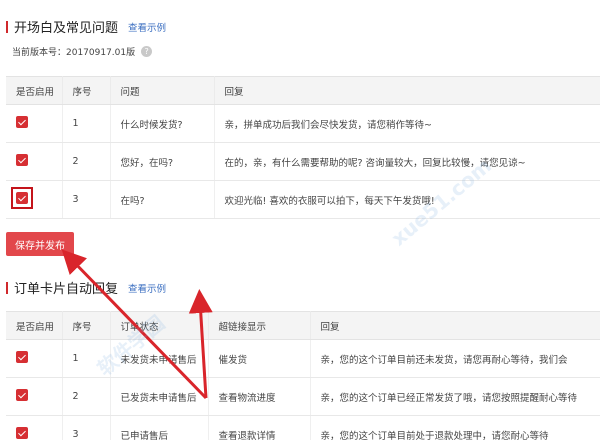 The width and height of the screenshot is (600, 440). I want to click on arrow-to-section-title, so click(200, 344).